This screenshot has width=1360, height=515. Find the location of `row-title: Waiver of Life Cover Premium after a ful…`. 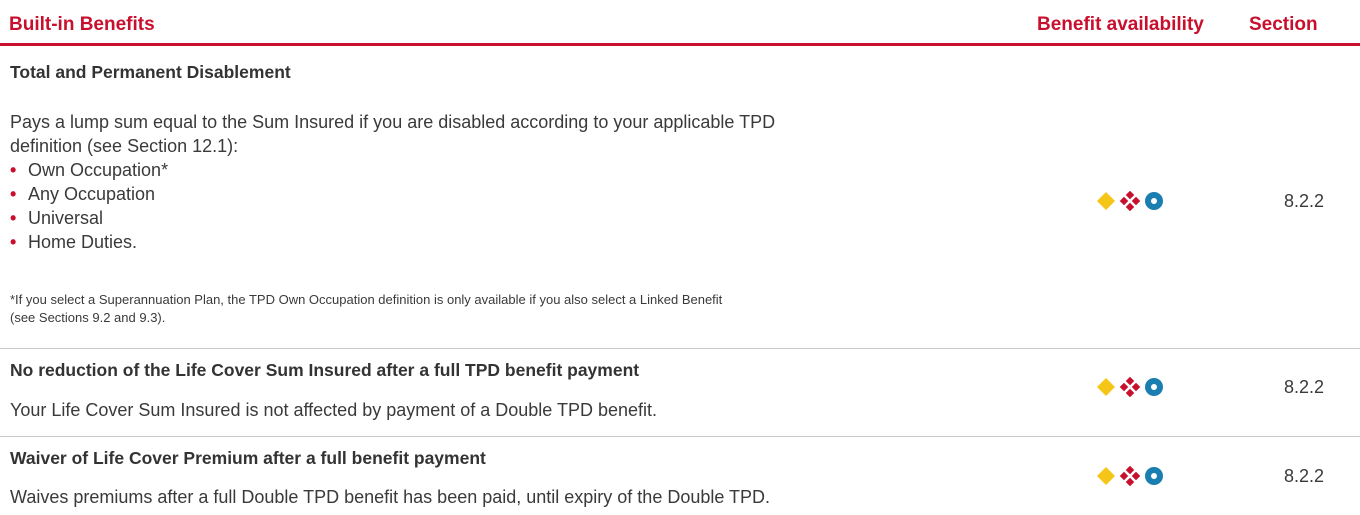

row-title: Waiver of Life Cover Premium after a ful… is located at coordinates (248, 458).